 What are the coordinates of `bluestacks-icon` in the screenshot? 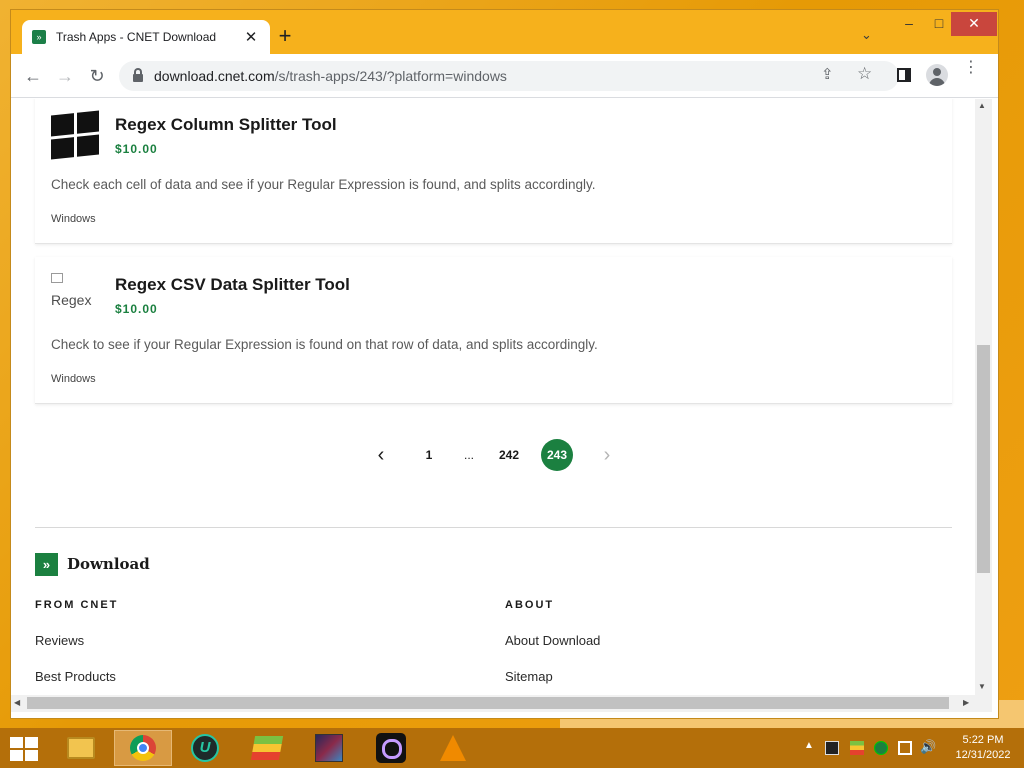 It's located at (267, 748).